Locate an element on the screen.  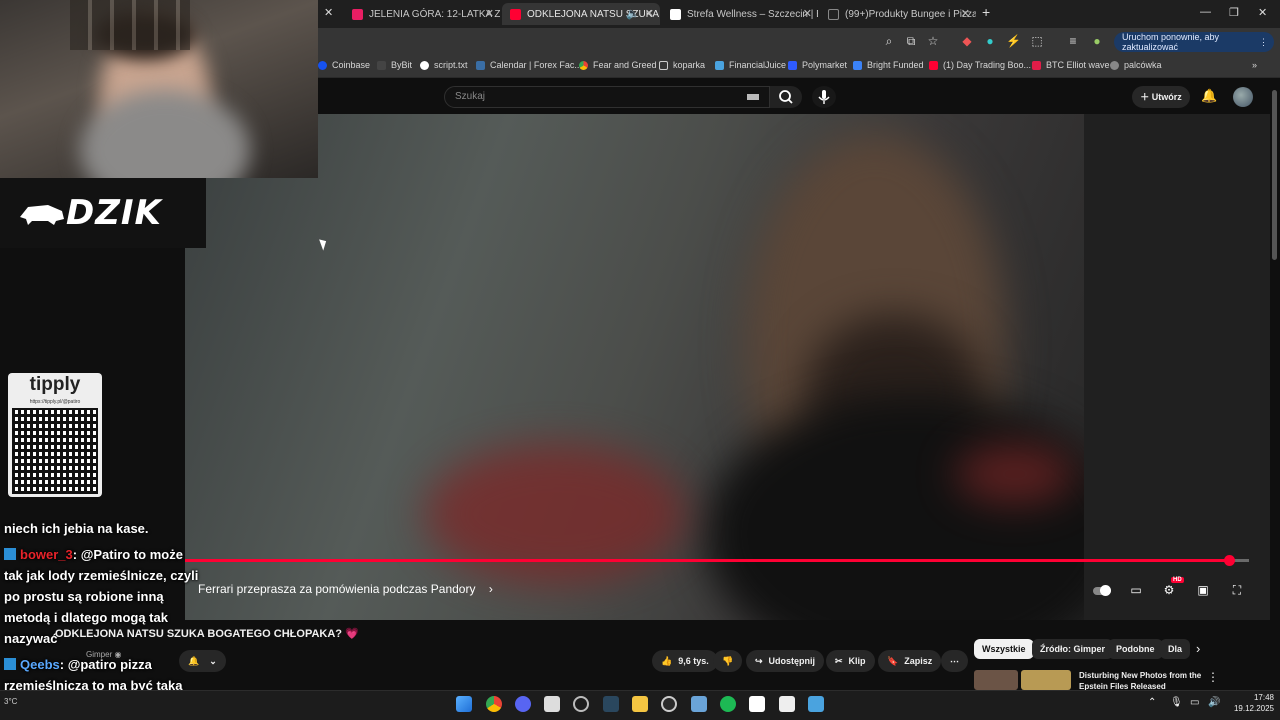
create-button: ＋ Utwórz is located at coordinates (1161, 97).